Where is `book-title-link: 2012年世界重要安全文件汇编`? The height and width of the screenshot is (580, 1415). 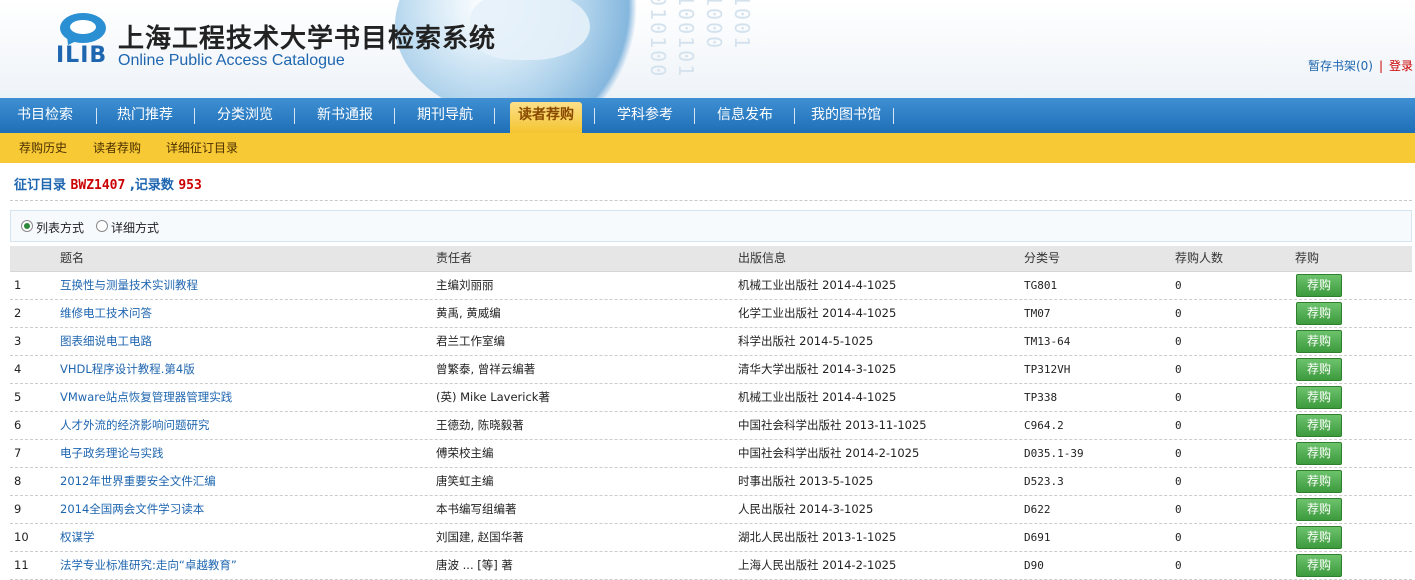
book-title-link: 2012年世界重要安全文件汇编 is located at coordinates (138, 481).